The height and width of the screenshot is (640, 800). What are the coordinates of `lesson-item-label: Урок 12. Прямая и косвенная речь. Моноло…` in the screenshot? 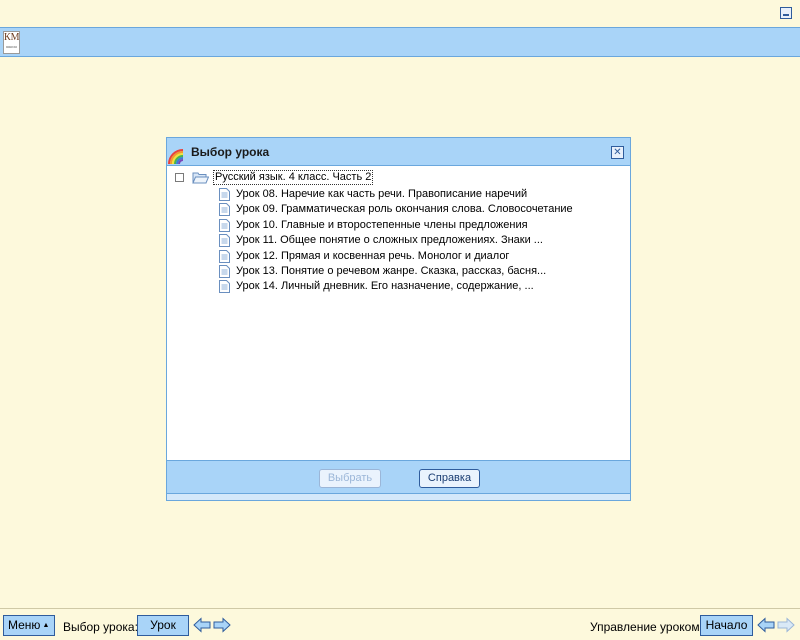 It's located at (373, 255).